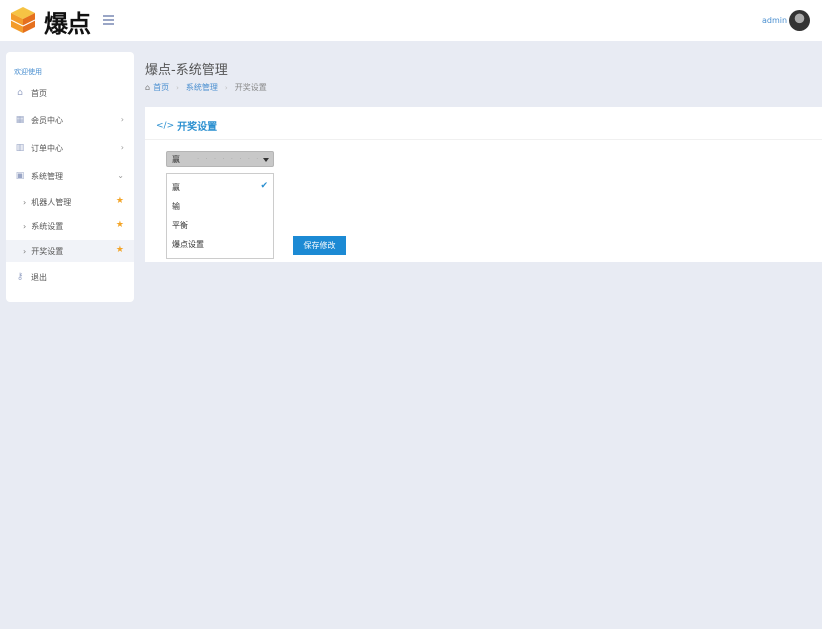  What do you see at coordinates (220, 187) in the screenshot?
I see `select-option: 赢 ✔` at bounding box center [220, 187].